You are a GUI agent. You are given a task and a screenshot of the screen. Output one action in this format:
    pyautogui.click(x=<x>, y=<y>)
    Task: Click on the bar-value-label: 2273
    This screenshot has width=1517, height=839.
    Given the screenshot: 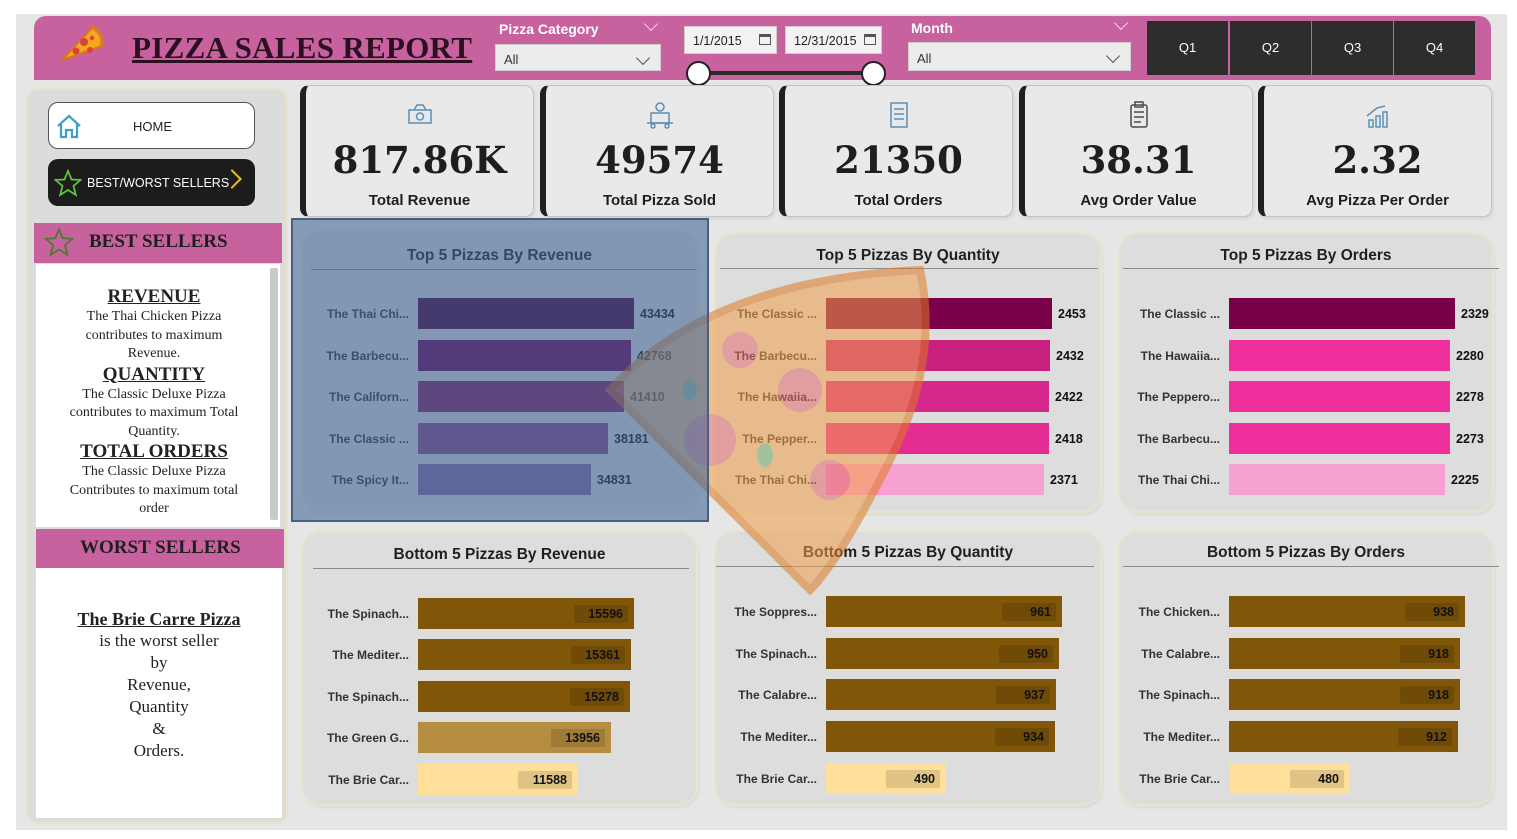 What is the action you would take?
    pyautogui.click(x=1470, y=439)
    